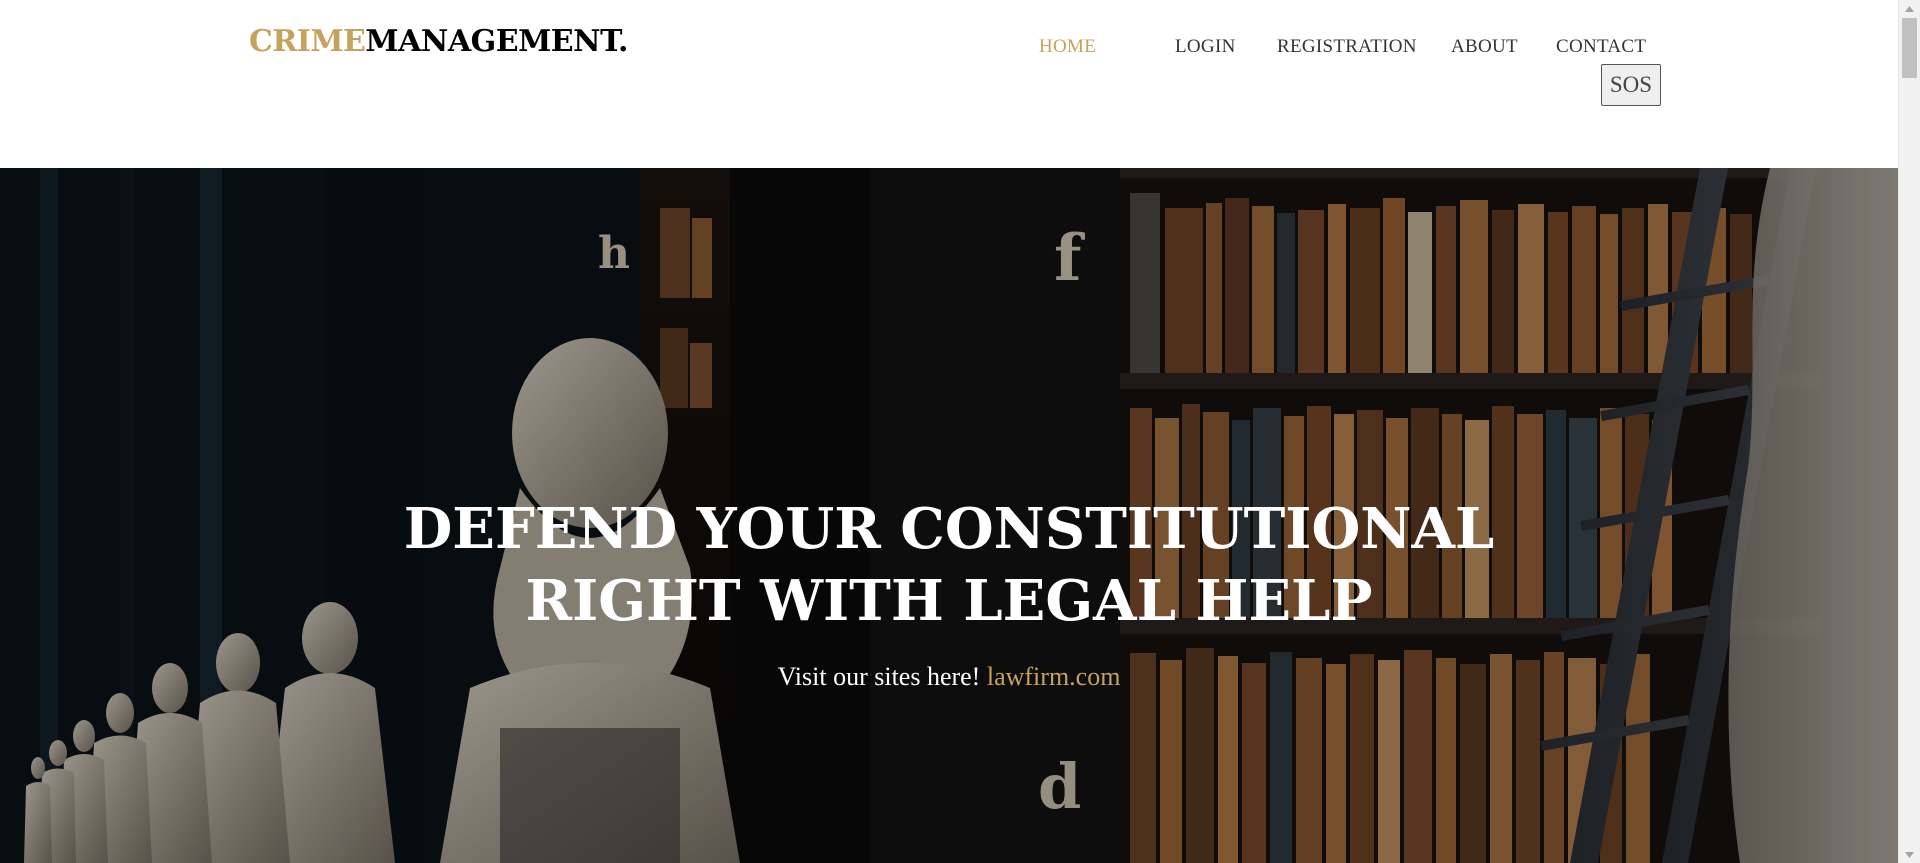 The width and height of the screenshot is (1920, 863). Describe the element at coordinates (1909, 8) in the screenshot. I see `scroll-up-arrow-icon` at that location.